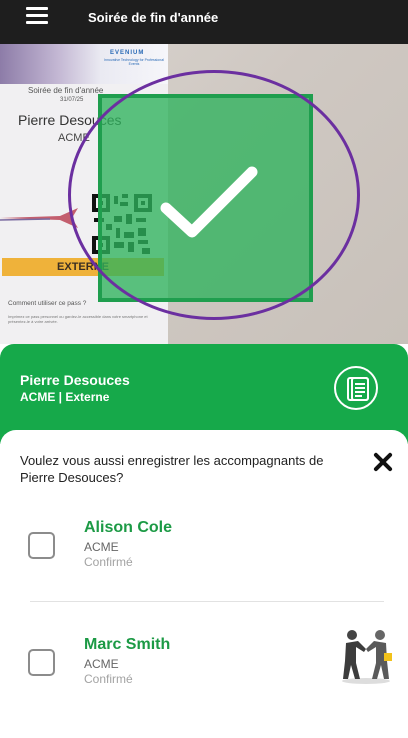 This screenshot has width=408, height=738. I want to click on top-bar: Soirée de fin d'année, so click(204, 22).